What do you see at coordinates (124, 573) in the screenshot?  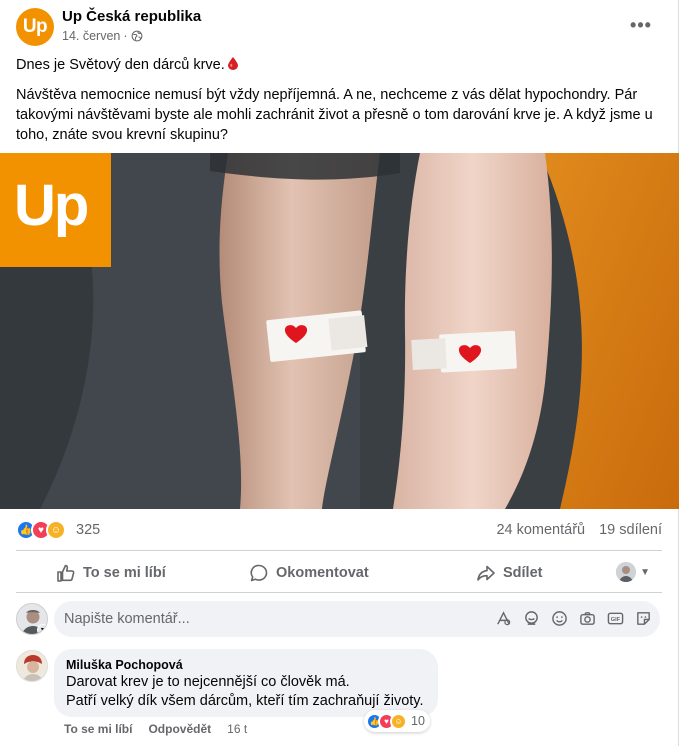 I see `like-button-label: To se mi líbí` at bounding box center [124, 573].